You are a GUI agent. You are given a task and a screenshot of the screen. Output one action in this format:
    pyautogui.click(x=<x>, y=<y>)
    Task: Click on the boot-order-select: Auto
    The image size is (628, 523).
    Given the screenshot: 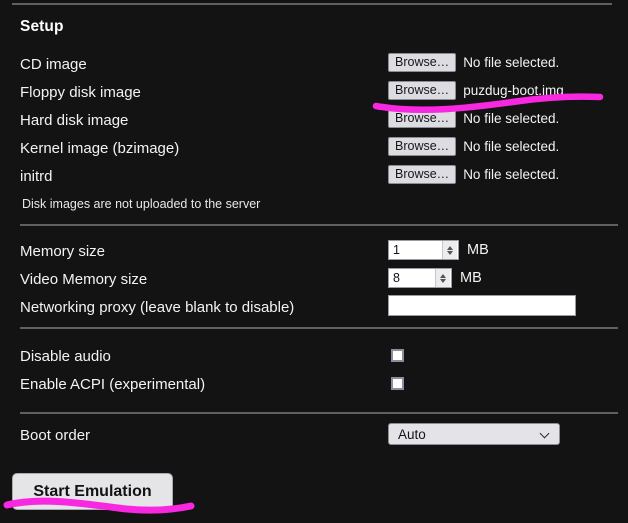 What is the action you would take?
    pyautogui.click(x=474, y=434)
    